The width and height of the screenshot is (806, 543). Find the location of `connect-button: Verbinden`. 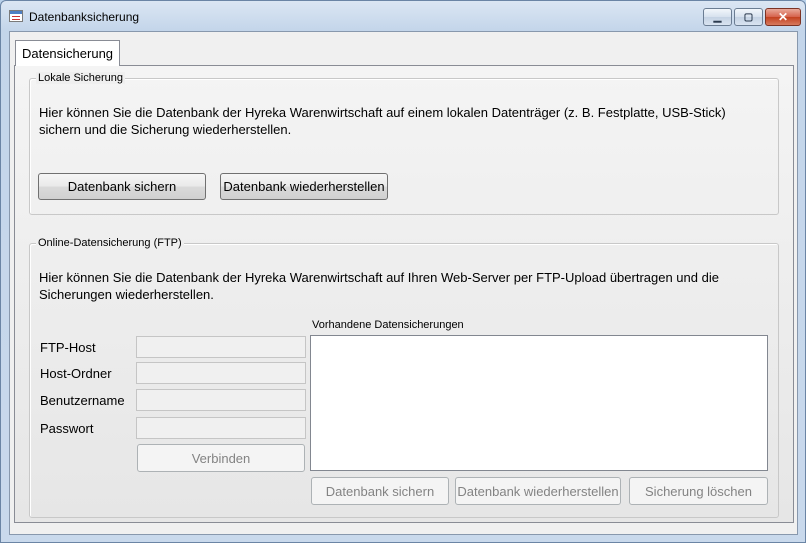

connect-button: Verbinden is located at coordinates (221, 458).